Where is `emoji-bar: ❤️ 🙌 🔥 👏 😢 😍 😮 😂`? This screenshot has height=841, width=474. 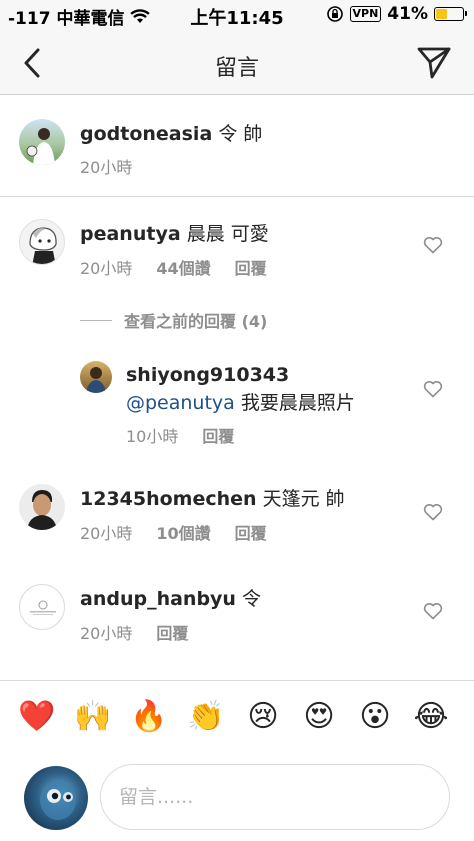 emoji-bar: ❤️ 🙌 🔥 👏 😢 😍 😮 😂 is located at coordinates (237, 720).